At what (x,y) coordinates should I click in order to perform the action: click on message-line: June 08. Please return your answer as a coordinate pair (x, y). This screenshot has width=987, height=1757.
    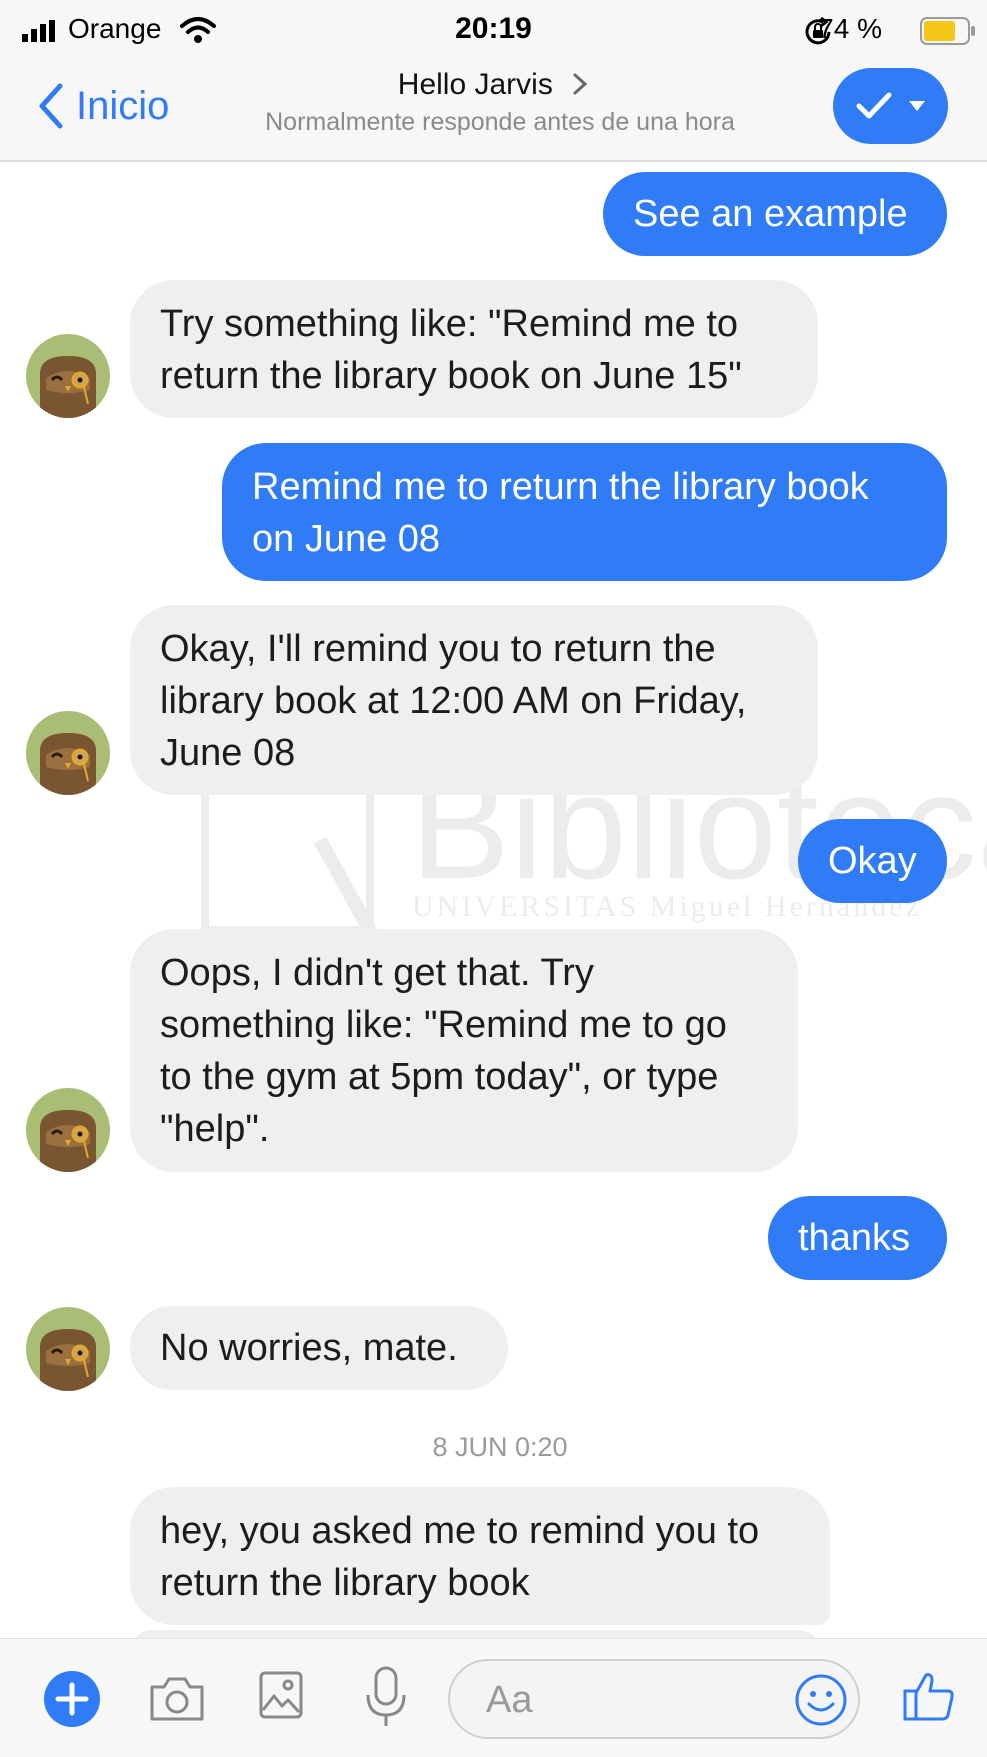
    Looking at the image, I should click on (228, 753).